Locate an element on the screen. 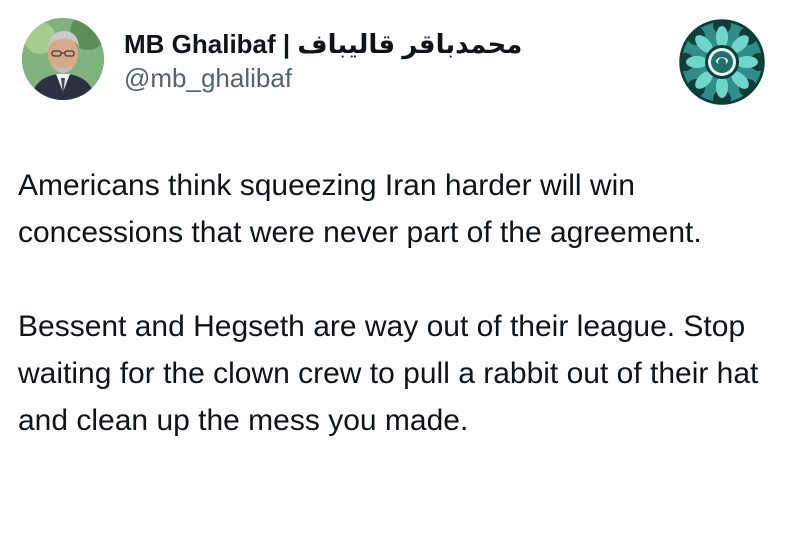 The width and height of the screenshot is (800, 536). emblem-graphic is located at coordinates (722, 62).